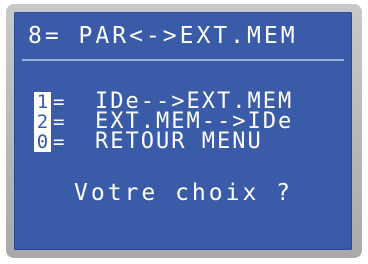 This screenshot has width=368, height=264. I want to click on menu-item-retour-menu: 0 = RETOUR MENU, so click(163, 141).